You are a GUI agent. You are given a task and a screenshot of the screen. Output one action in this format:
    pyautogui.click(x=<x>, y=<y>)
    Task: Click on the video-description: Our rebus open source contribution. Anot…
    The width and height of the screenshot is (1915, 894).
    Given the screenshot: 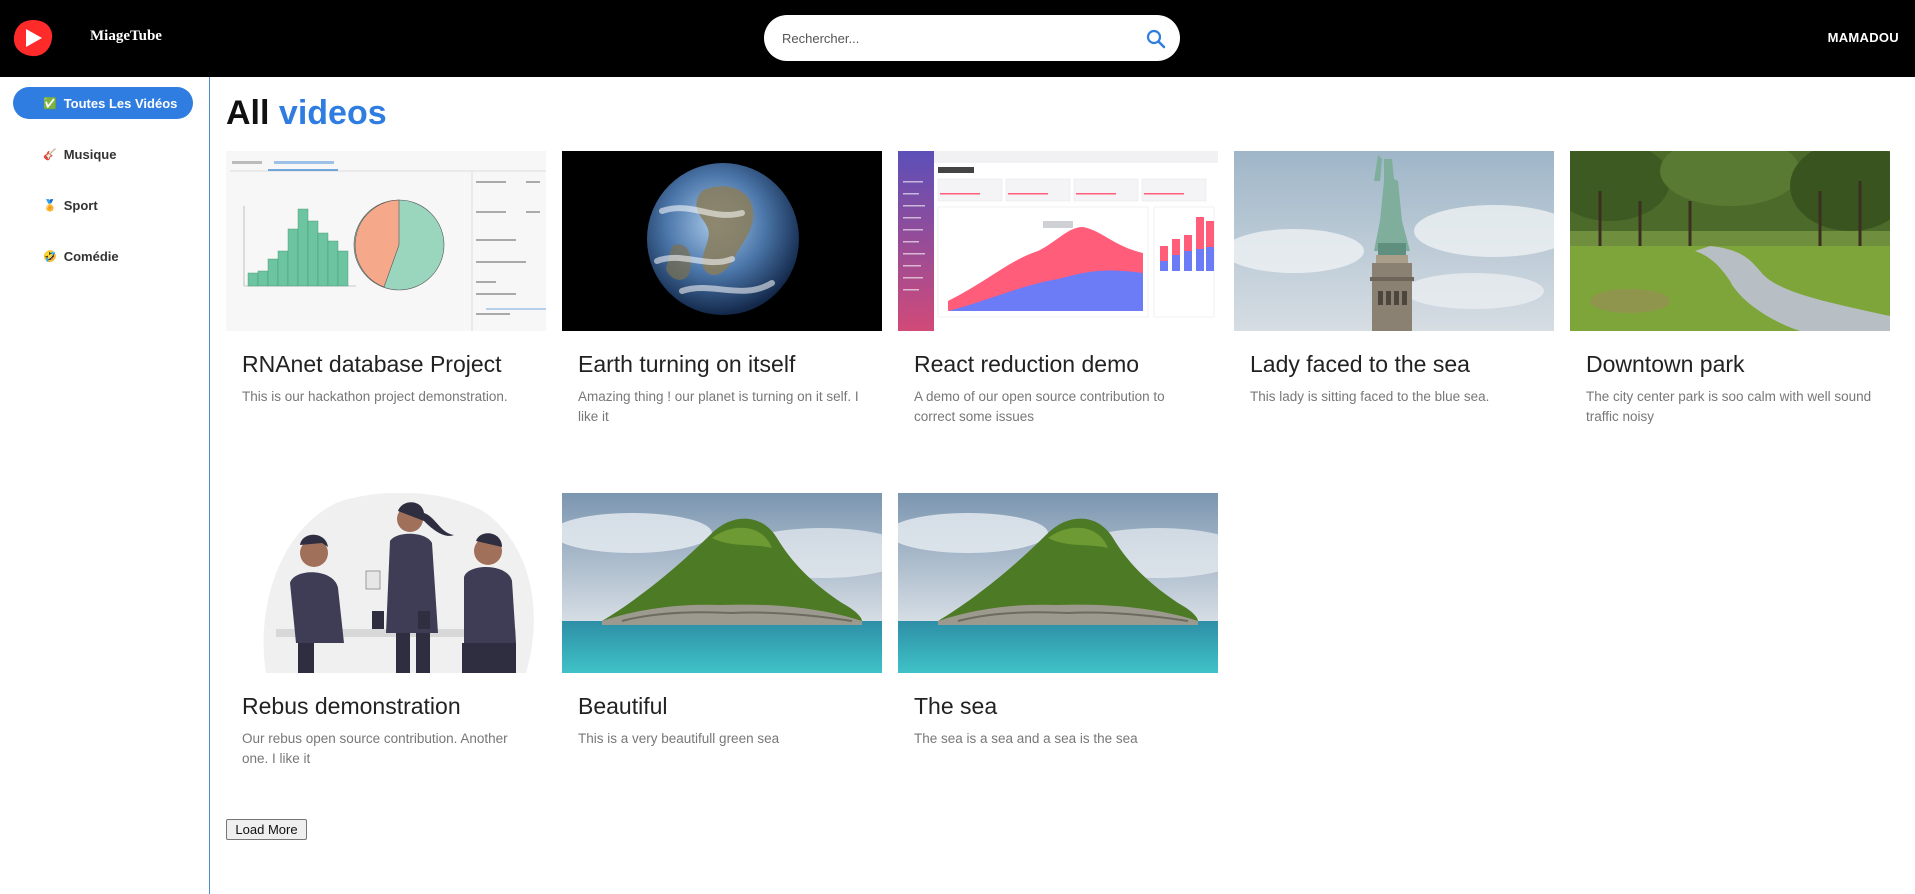 What is the action you would take?
    pyautogui.click(x=375, y=748)
    